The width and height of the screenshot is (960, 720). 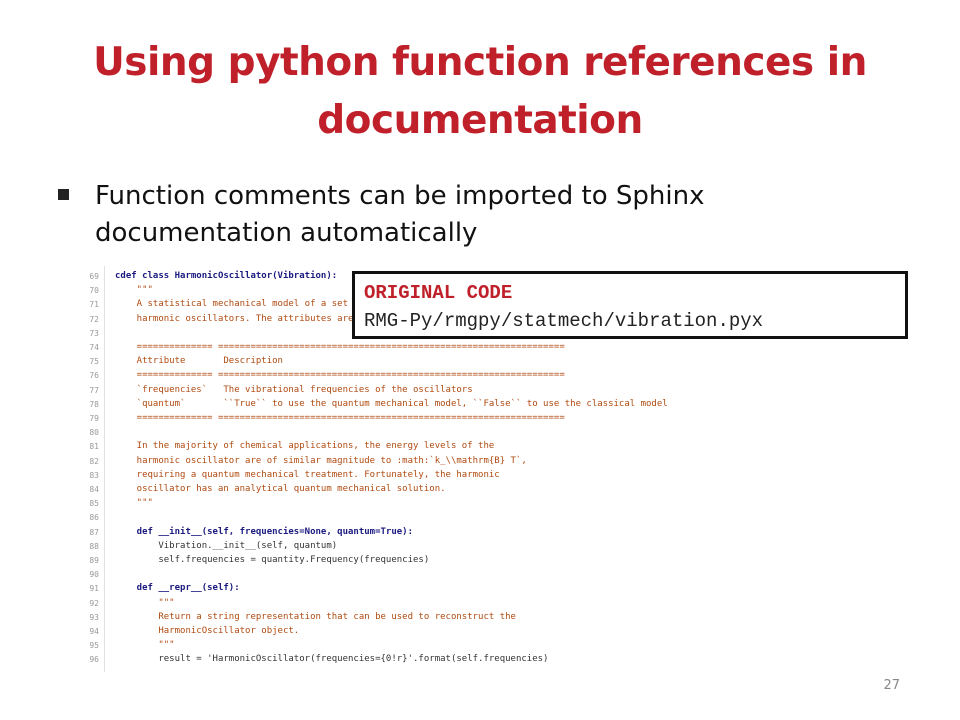 What do you see at coordinates (94, 518) in the screenshot?
I see `line-number: 86` at bounding box center [94, 518].